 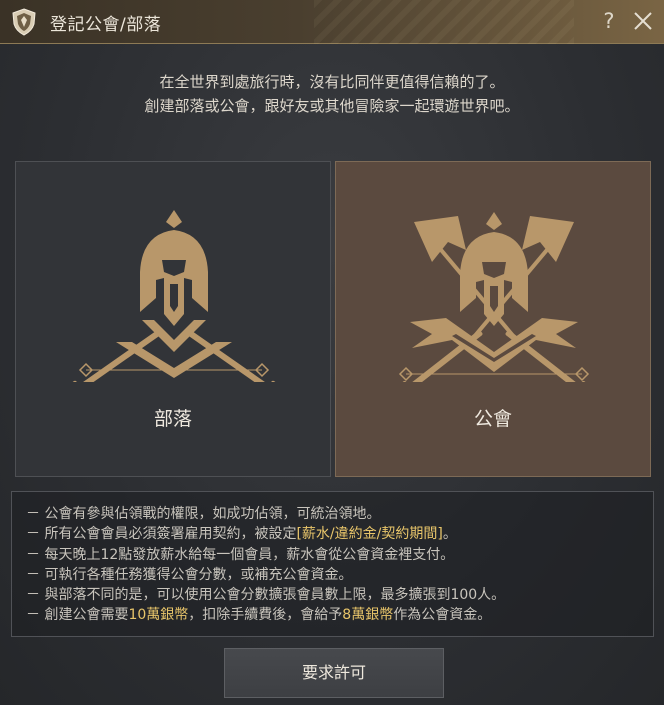 I want to click on info-line: － 與部落不同的是，可以使用公會分數擴張會員數上限，最多擴張到100人。, so click(x=266, y=595).